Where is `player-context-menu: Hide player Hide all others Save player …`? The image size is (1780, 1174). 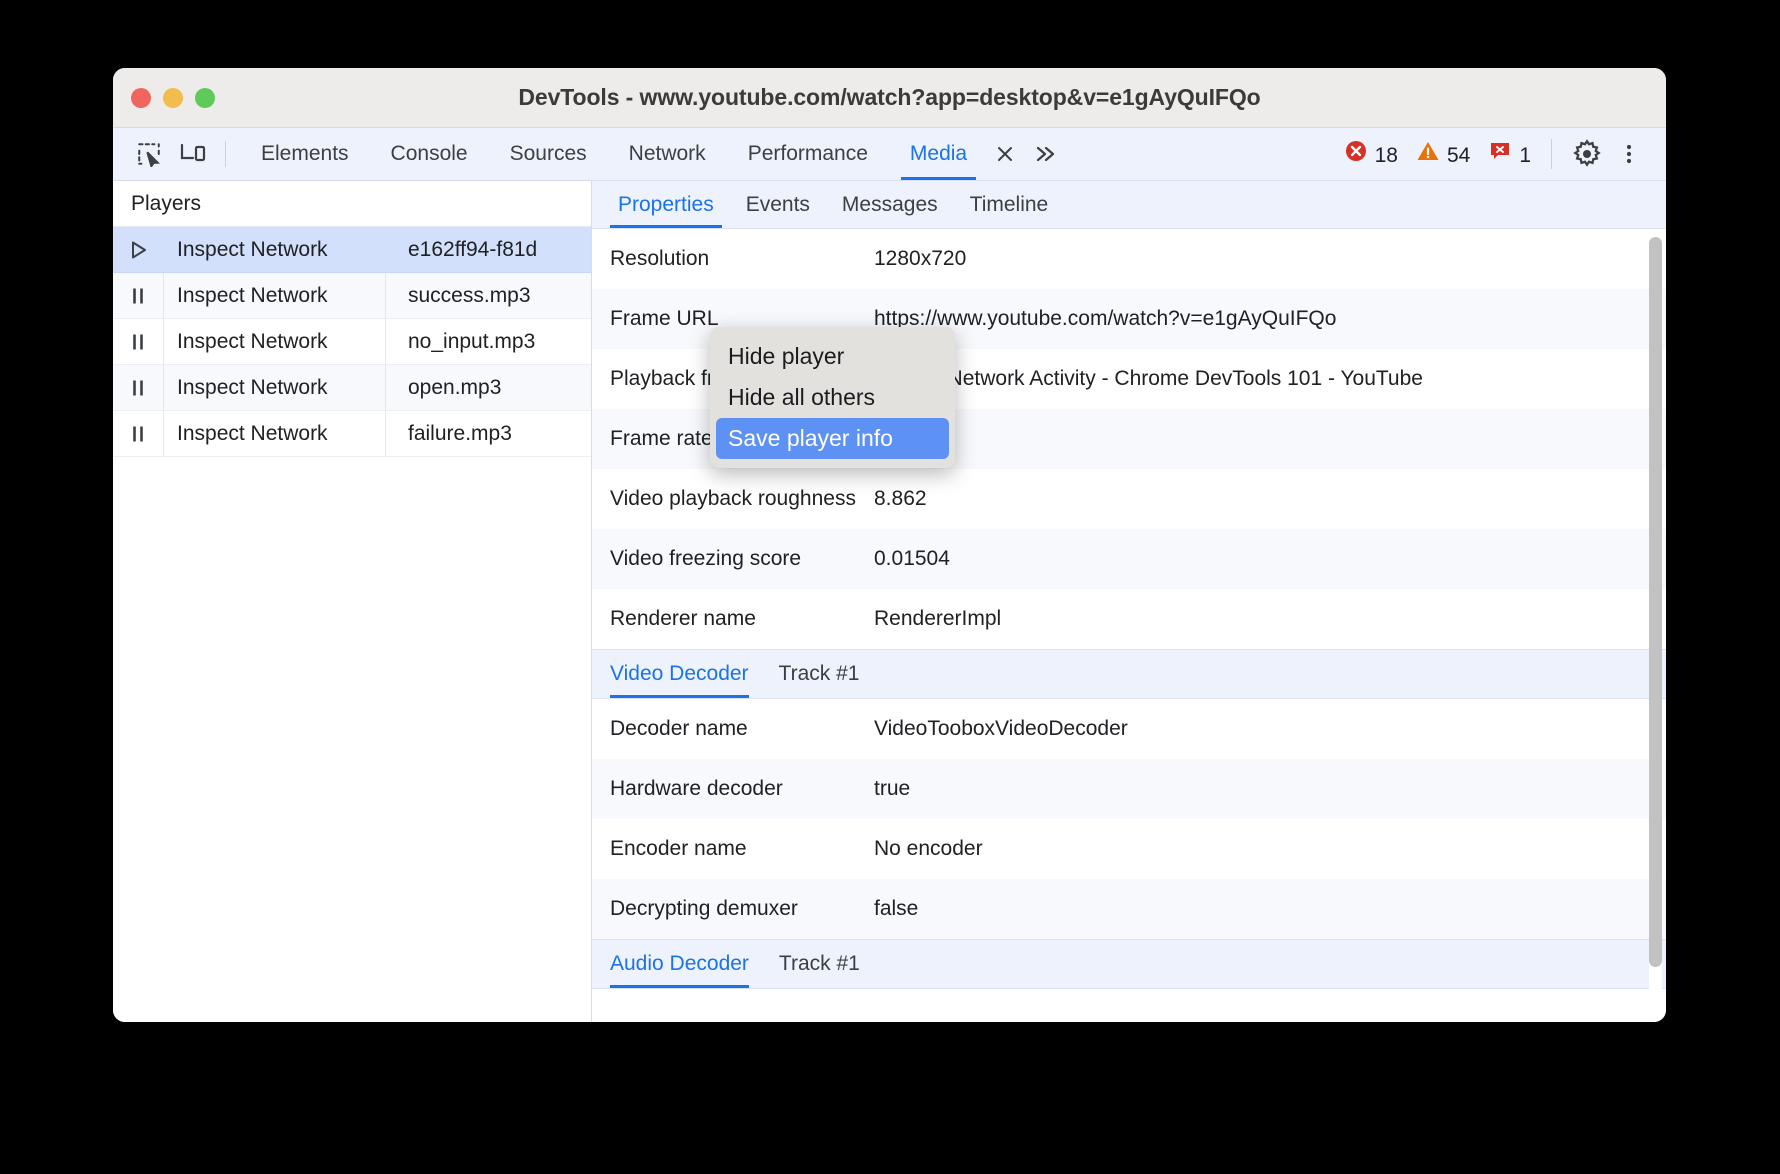
player-context-menu: Hide player Hide all others Save player … is located at coordinates (832, 397).